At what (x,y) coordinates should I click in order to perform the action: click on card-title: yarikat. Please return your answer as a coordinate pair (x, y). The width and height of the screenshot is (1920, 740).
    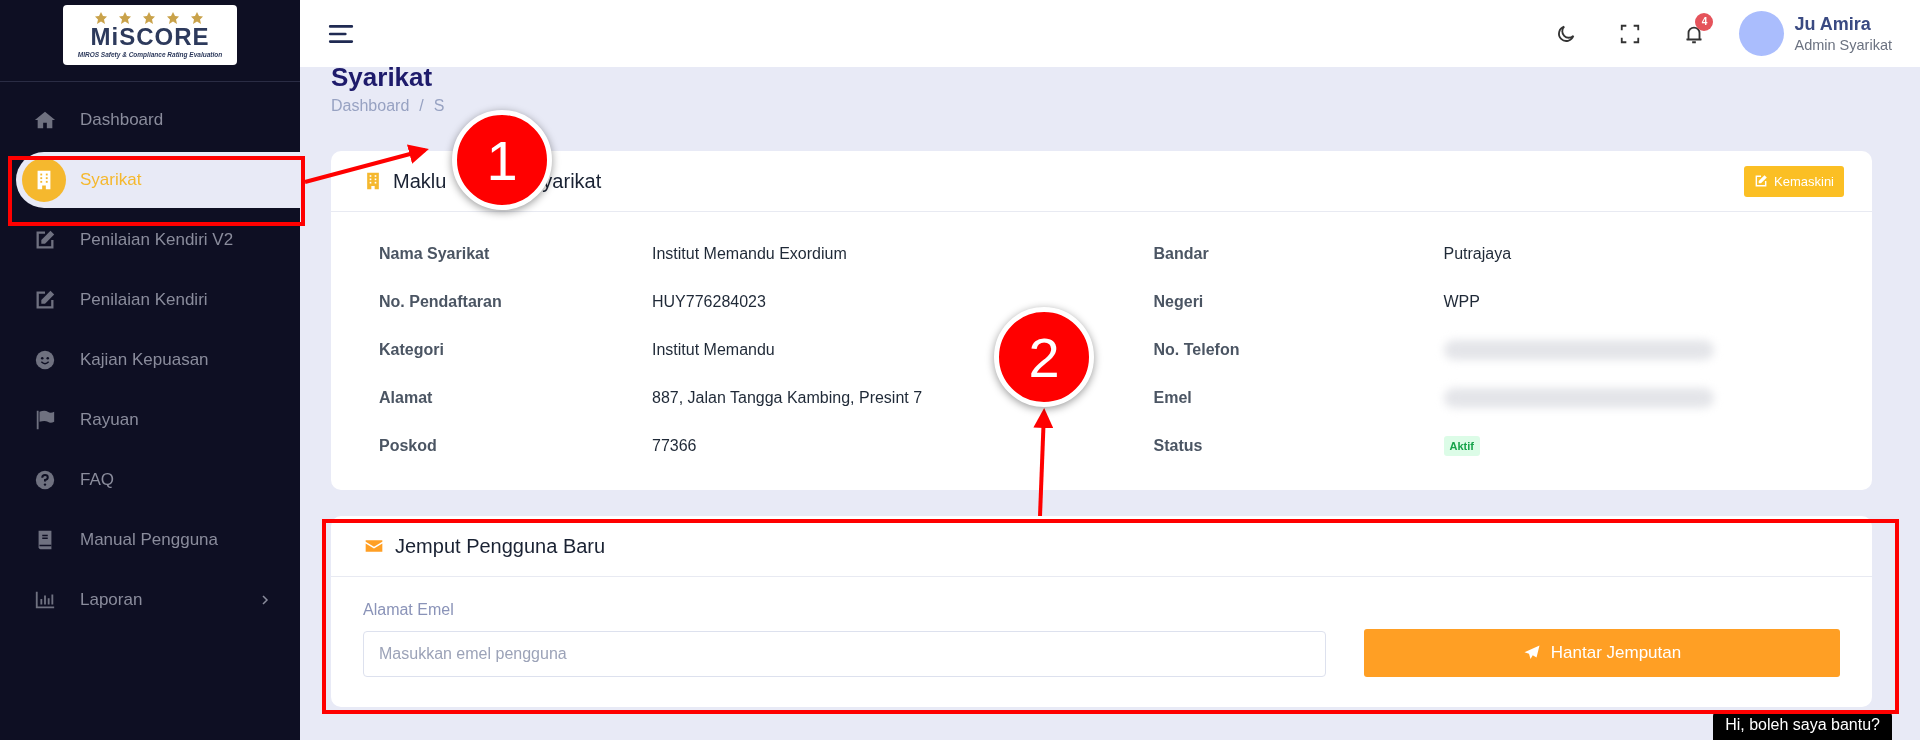
    Looking at the image, I should click on (572, 181).